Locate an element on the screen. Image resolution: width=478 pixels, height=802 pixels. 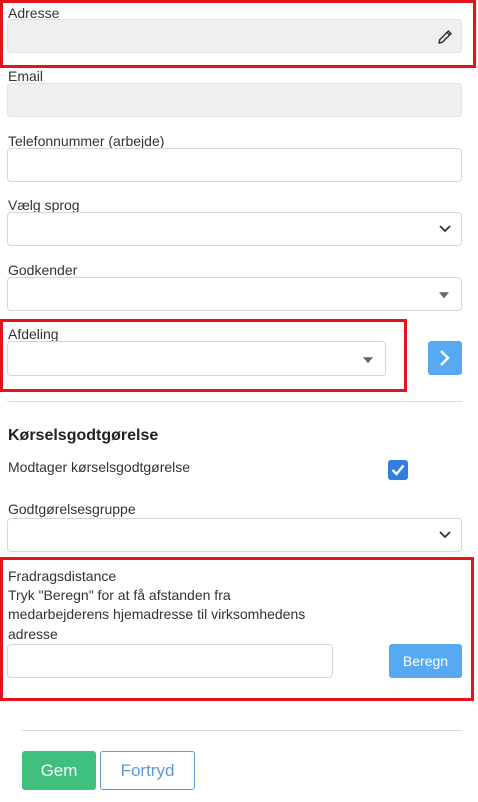
deduction-label: Fradragsdistance is located at coordinates (62, 576).